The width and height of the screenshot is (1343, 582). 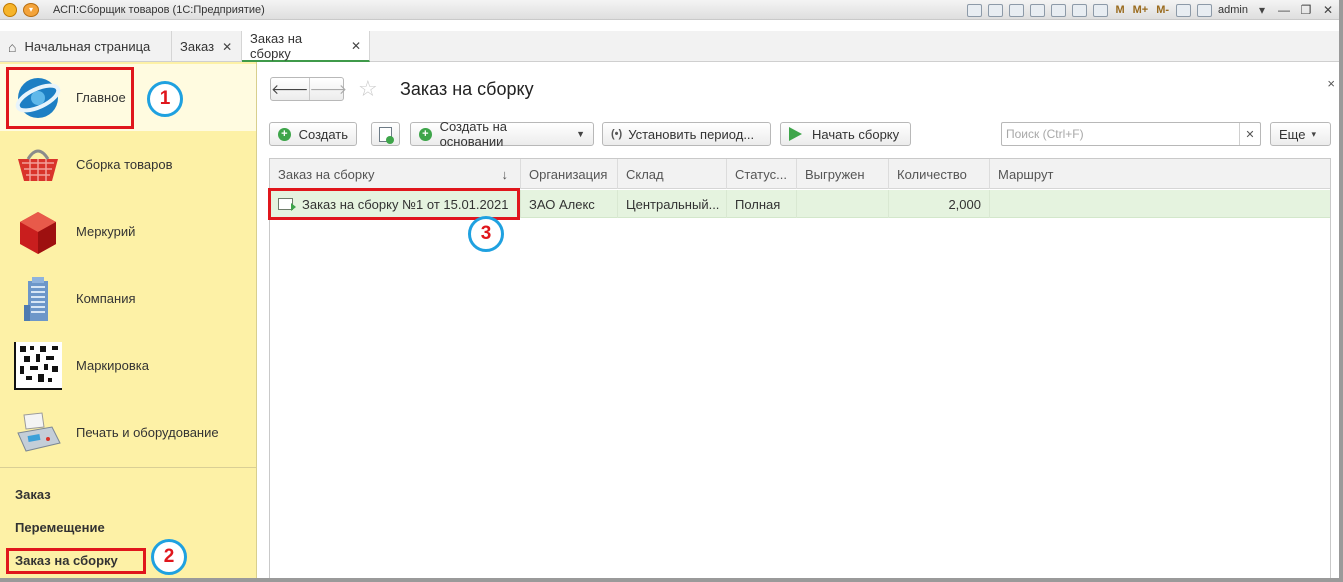 What do you see at coordinates (10, 9) in the screenshot?
I see `app-logo-icon` at bounding box center [10, 9].